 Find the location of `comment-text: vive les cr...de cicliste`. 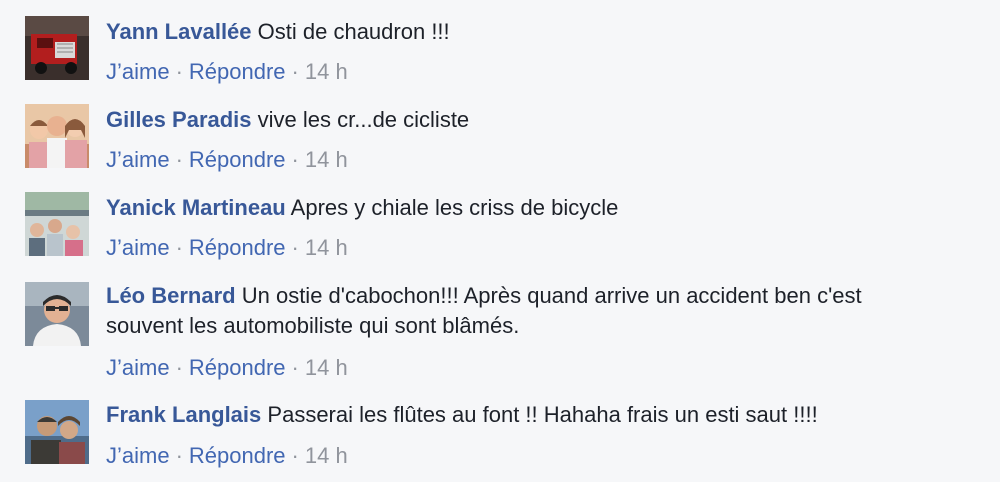

comment-text: vive les cr...de cicliste is located at coordinates (363, 119).